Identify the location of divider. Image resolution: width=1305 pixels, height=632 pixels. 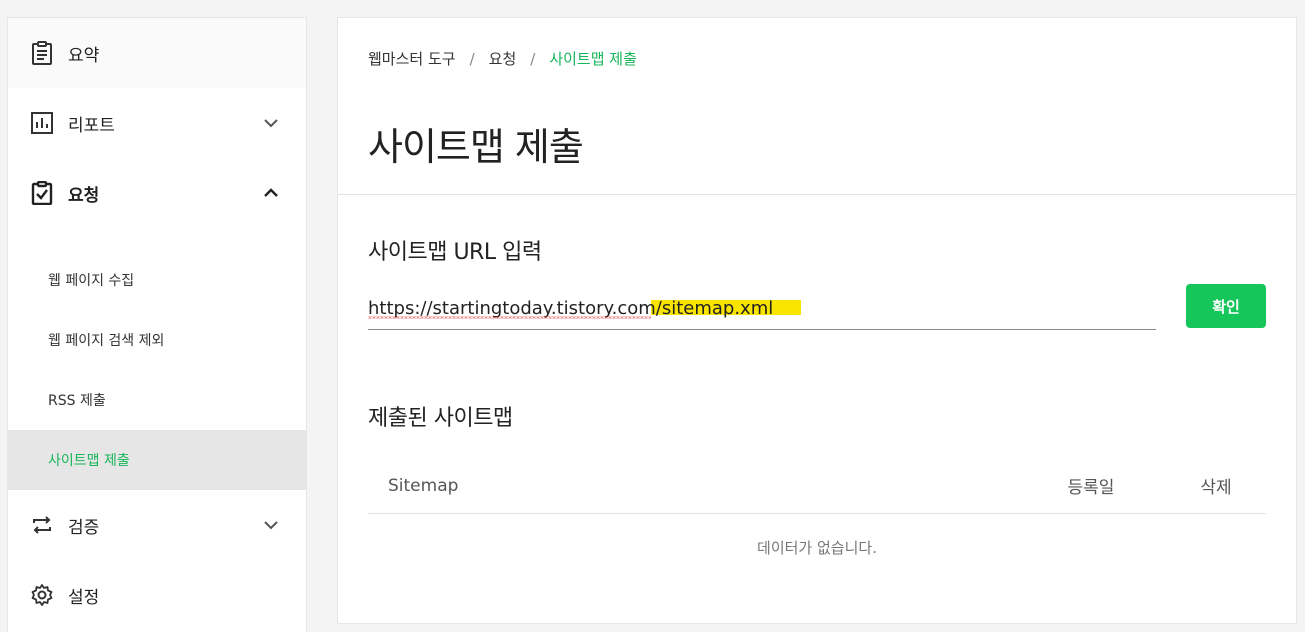
(817, 194).